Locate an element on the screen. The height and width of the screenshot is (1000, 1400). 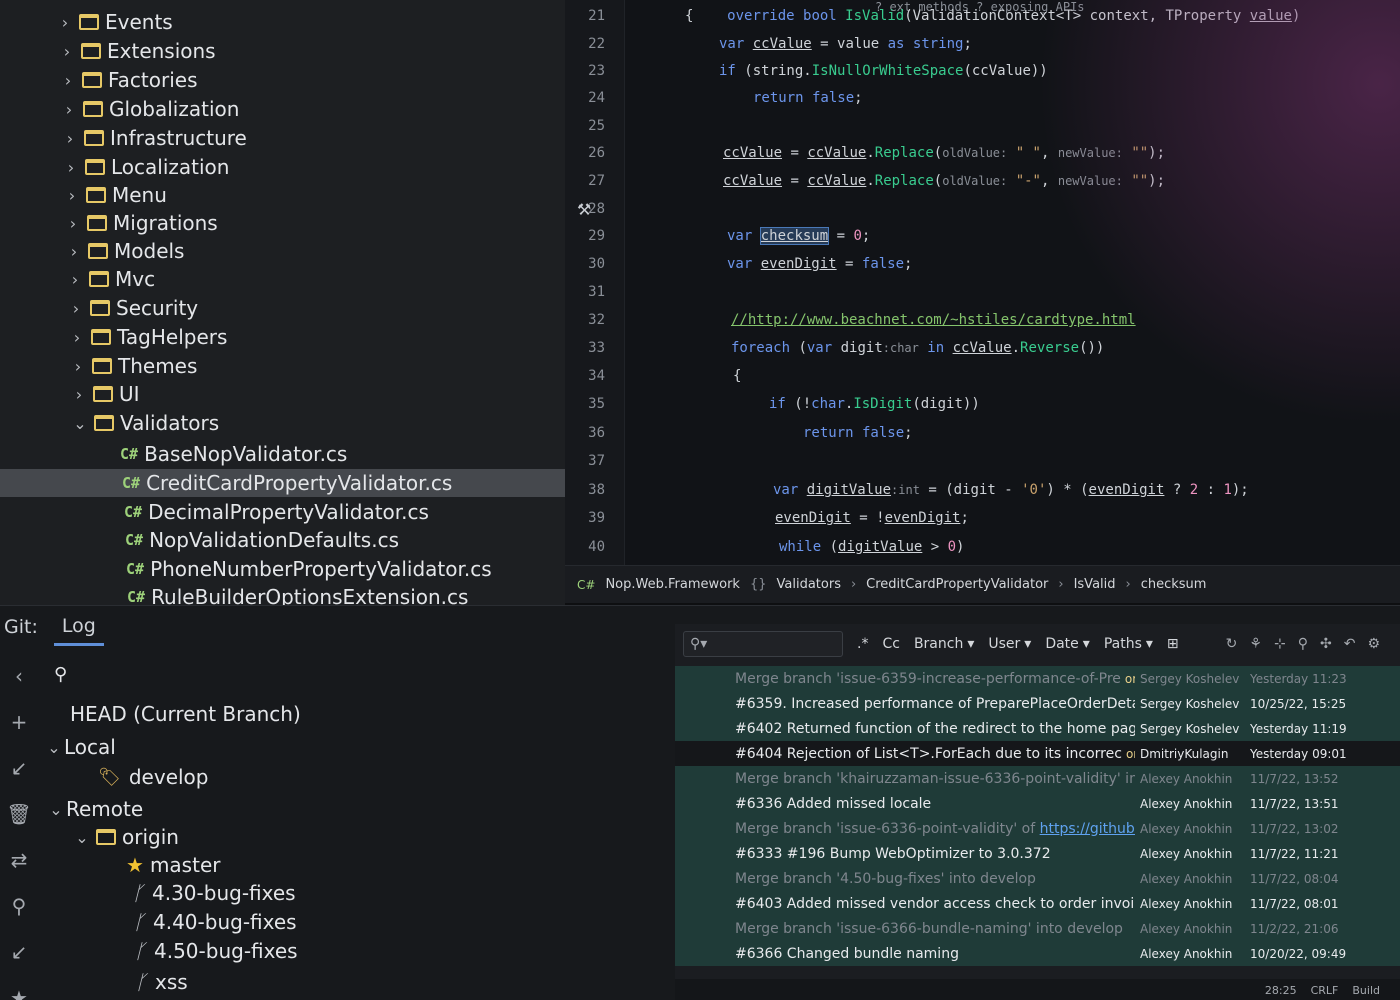
filter-paths: Paths ▾ is located at coordinates (1128, 644).